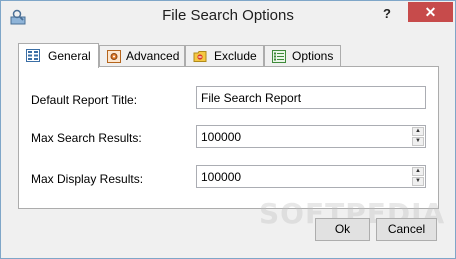 This screenshot has height=259, width=456. I want to click on max-display-stepper: 100000 ▲ ▼, so click(311, 176).